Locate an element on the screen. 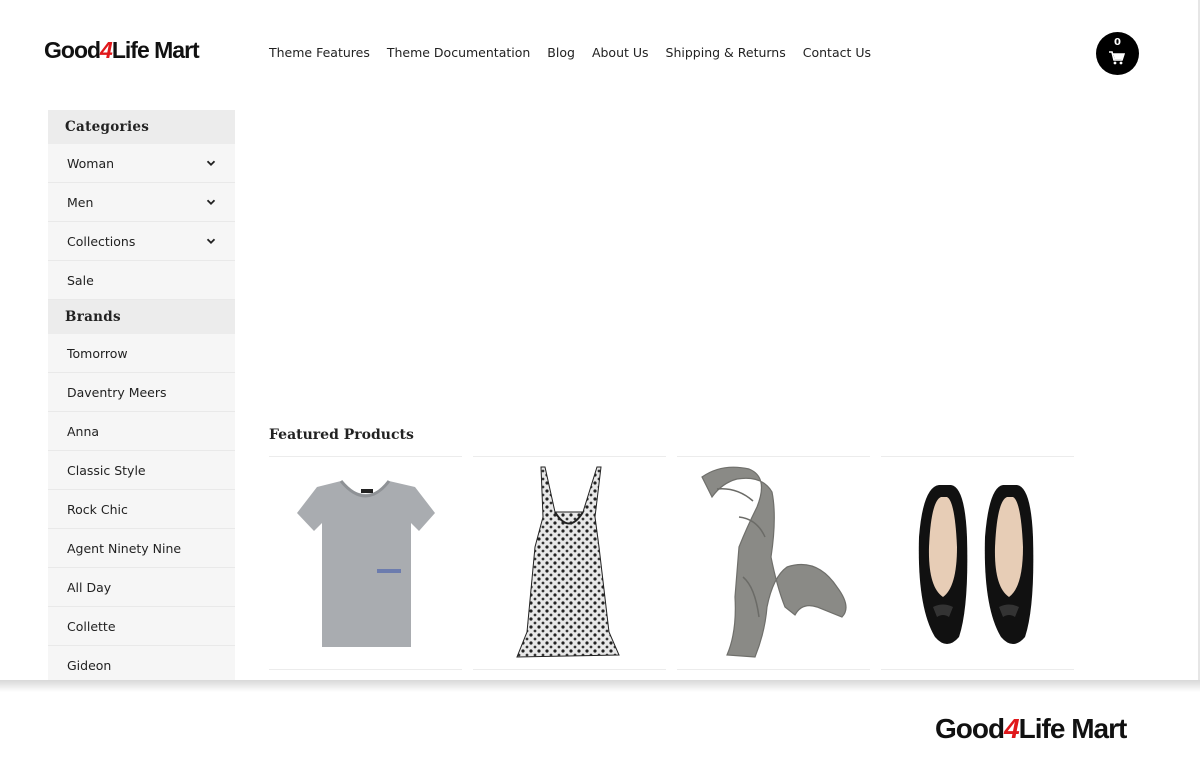 The width and height of the screenshot is (1200, 782). product-card-dress is located at coordinates (569, 563).